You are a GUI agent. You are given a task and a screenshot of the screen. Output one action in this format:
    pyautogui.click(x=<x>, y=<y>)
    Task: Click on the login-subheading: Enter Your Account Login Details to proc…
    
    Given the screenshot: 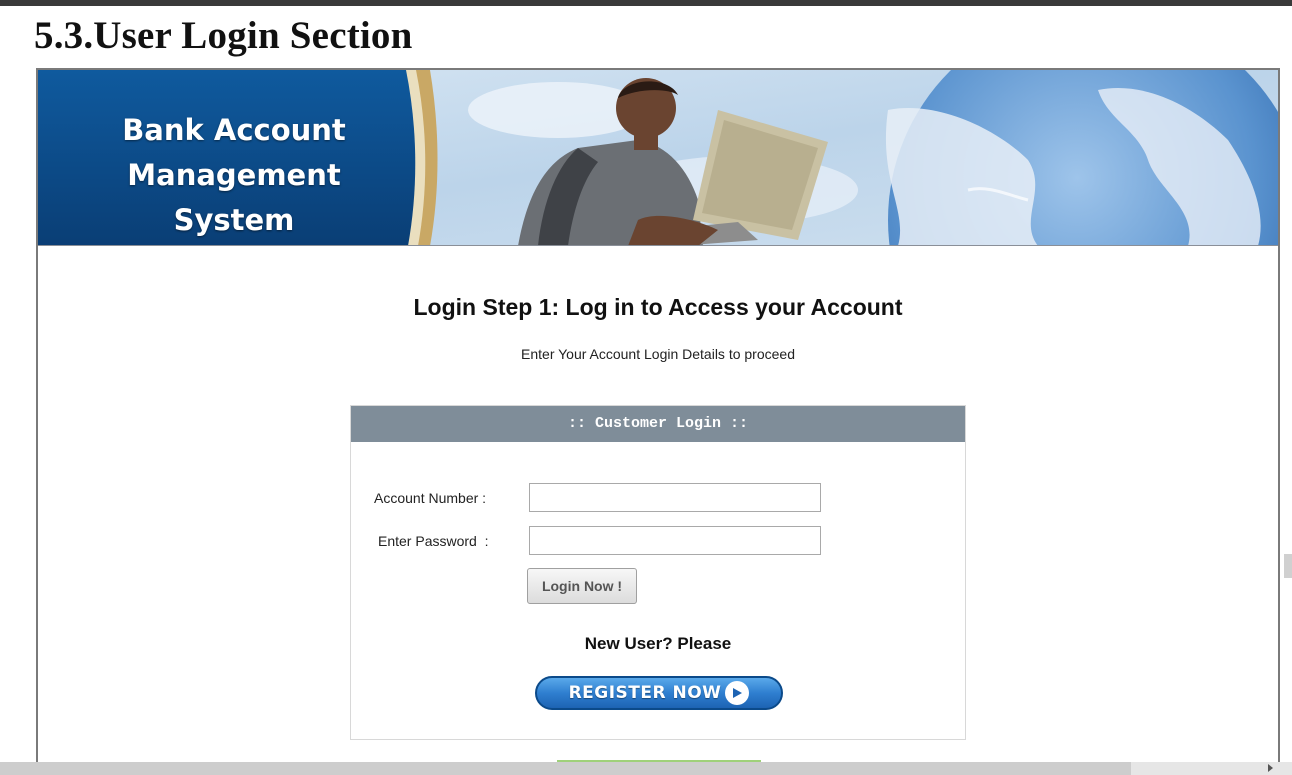 What is the action you would take?
    pyautogui.click(x=658, y=354)
    